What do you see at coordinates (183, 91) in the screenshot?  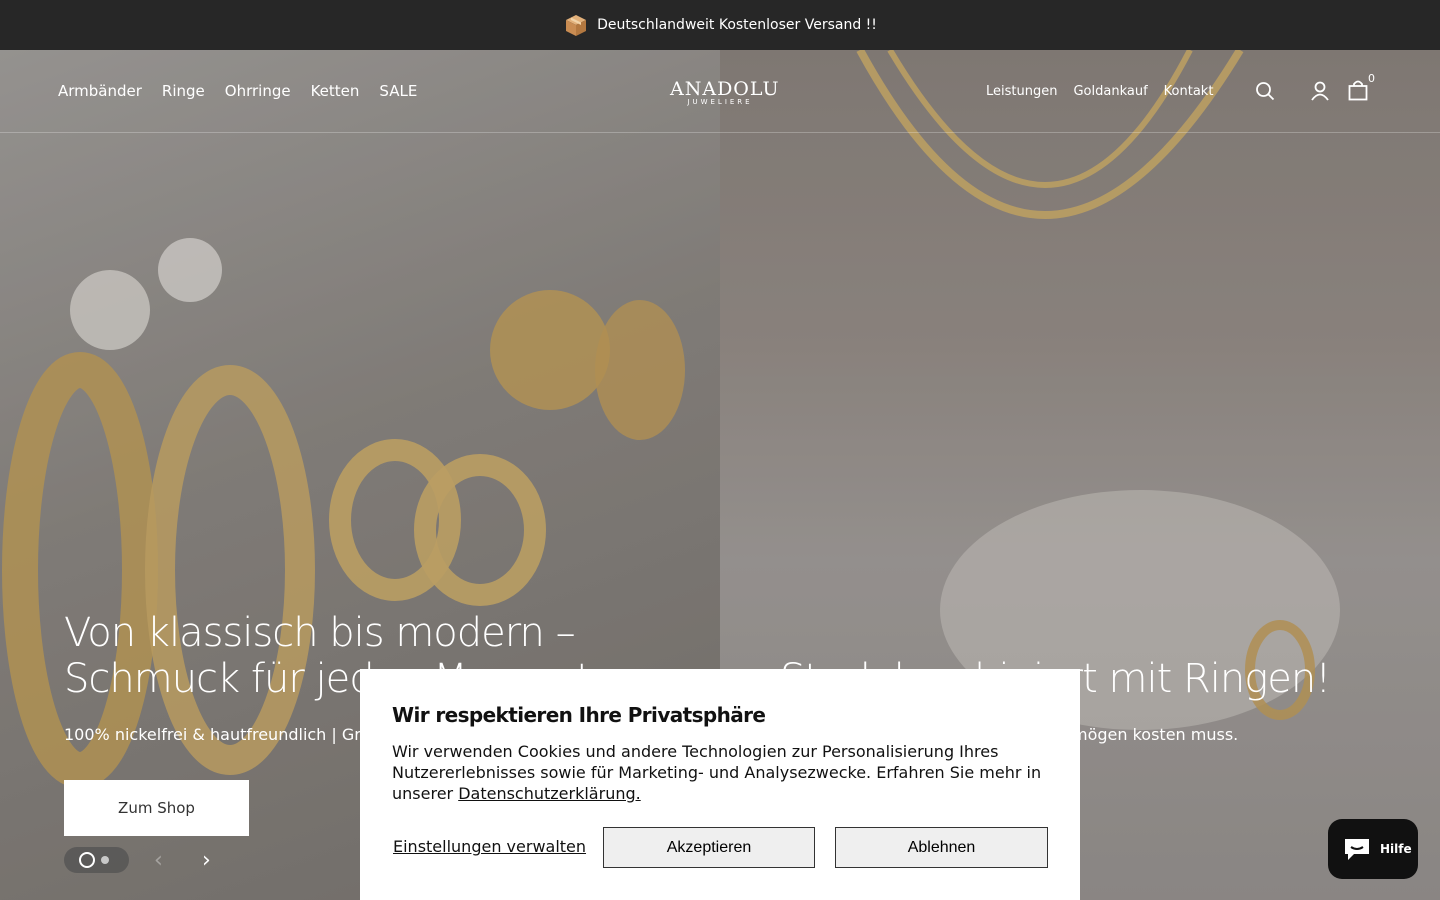 I see `nav-link-ringe: Ringe` at bounding box center [183, 91].